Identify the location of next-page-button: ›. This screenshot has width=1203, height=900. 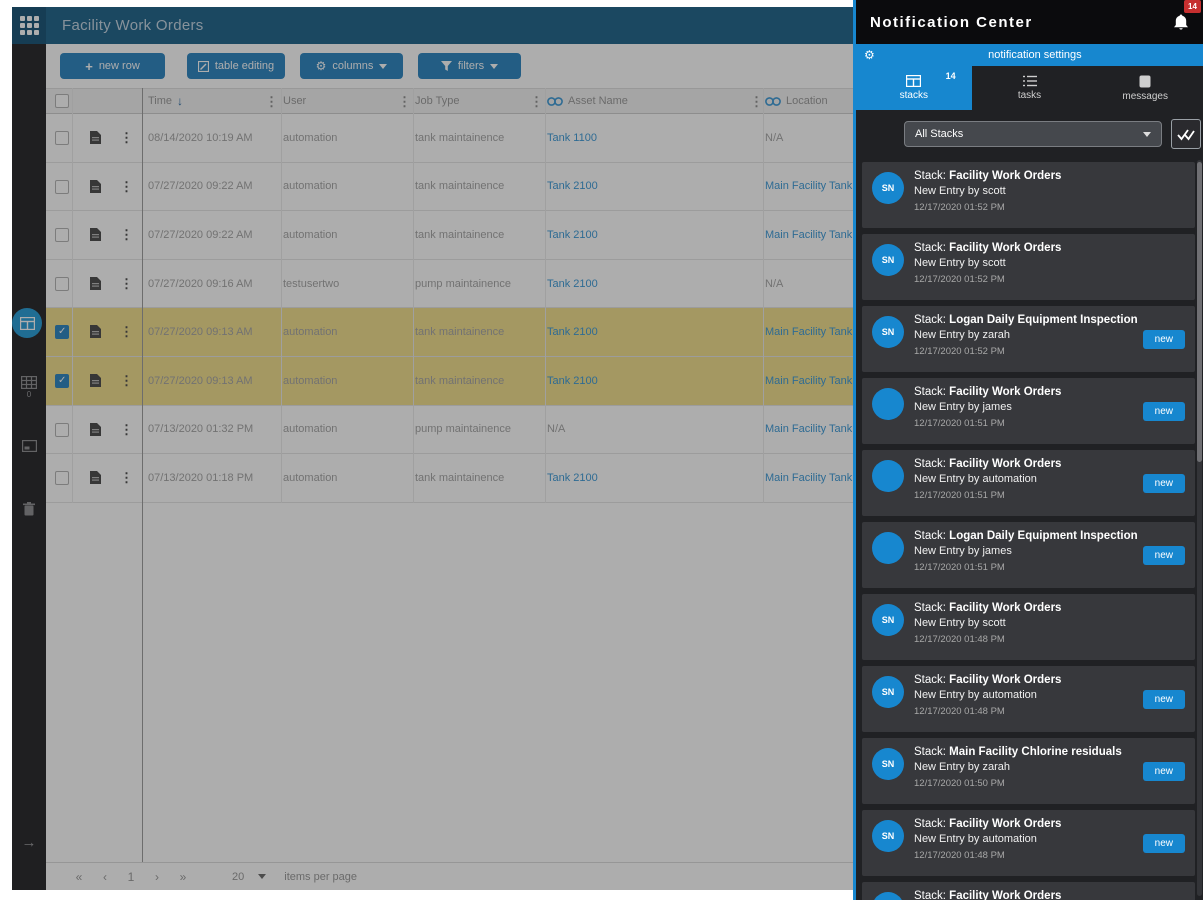
(157, 877).